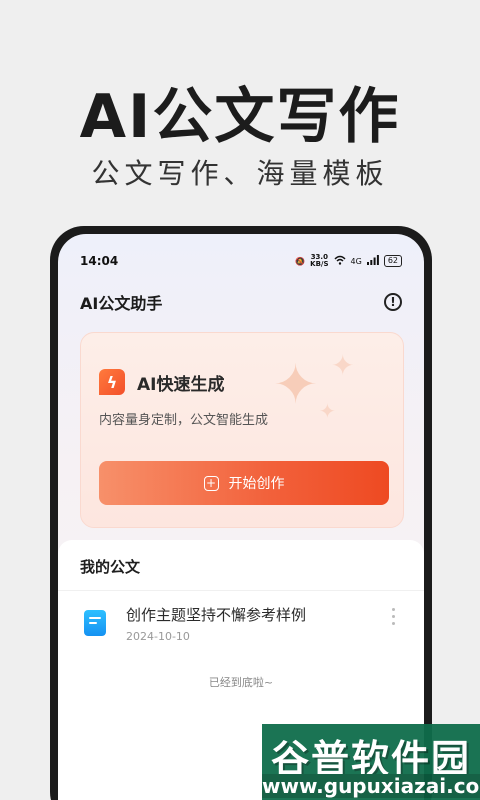  I want to click on document-icon, so click(95, 623).